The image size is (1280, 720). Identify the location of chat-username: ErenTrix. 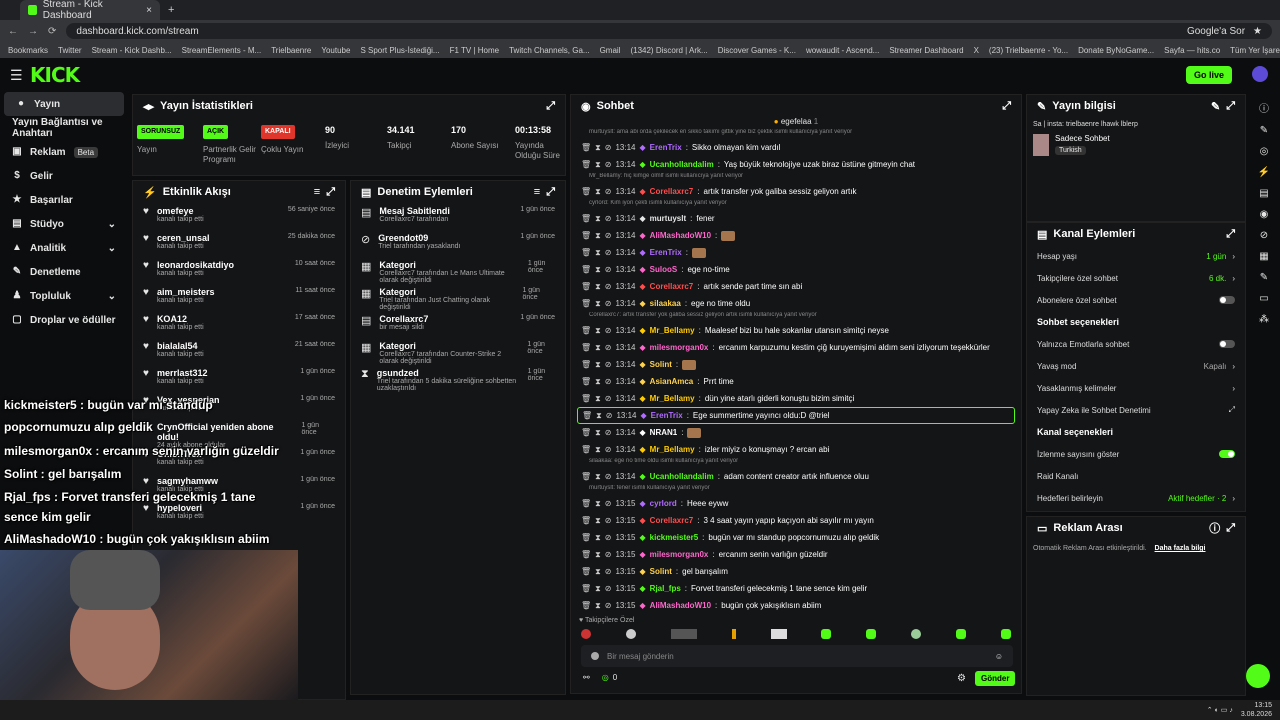
(666, 252).